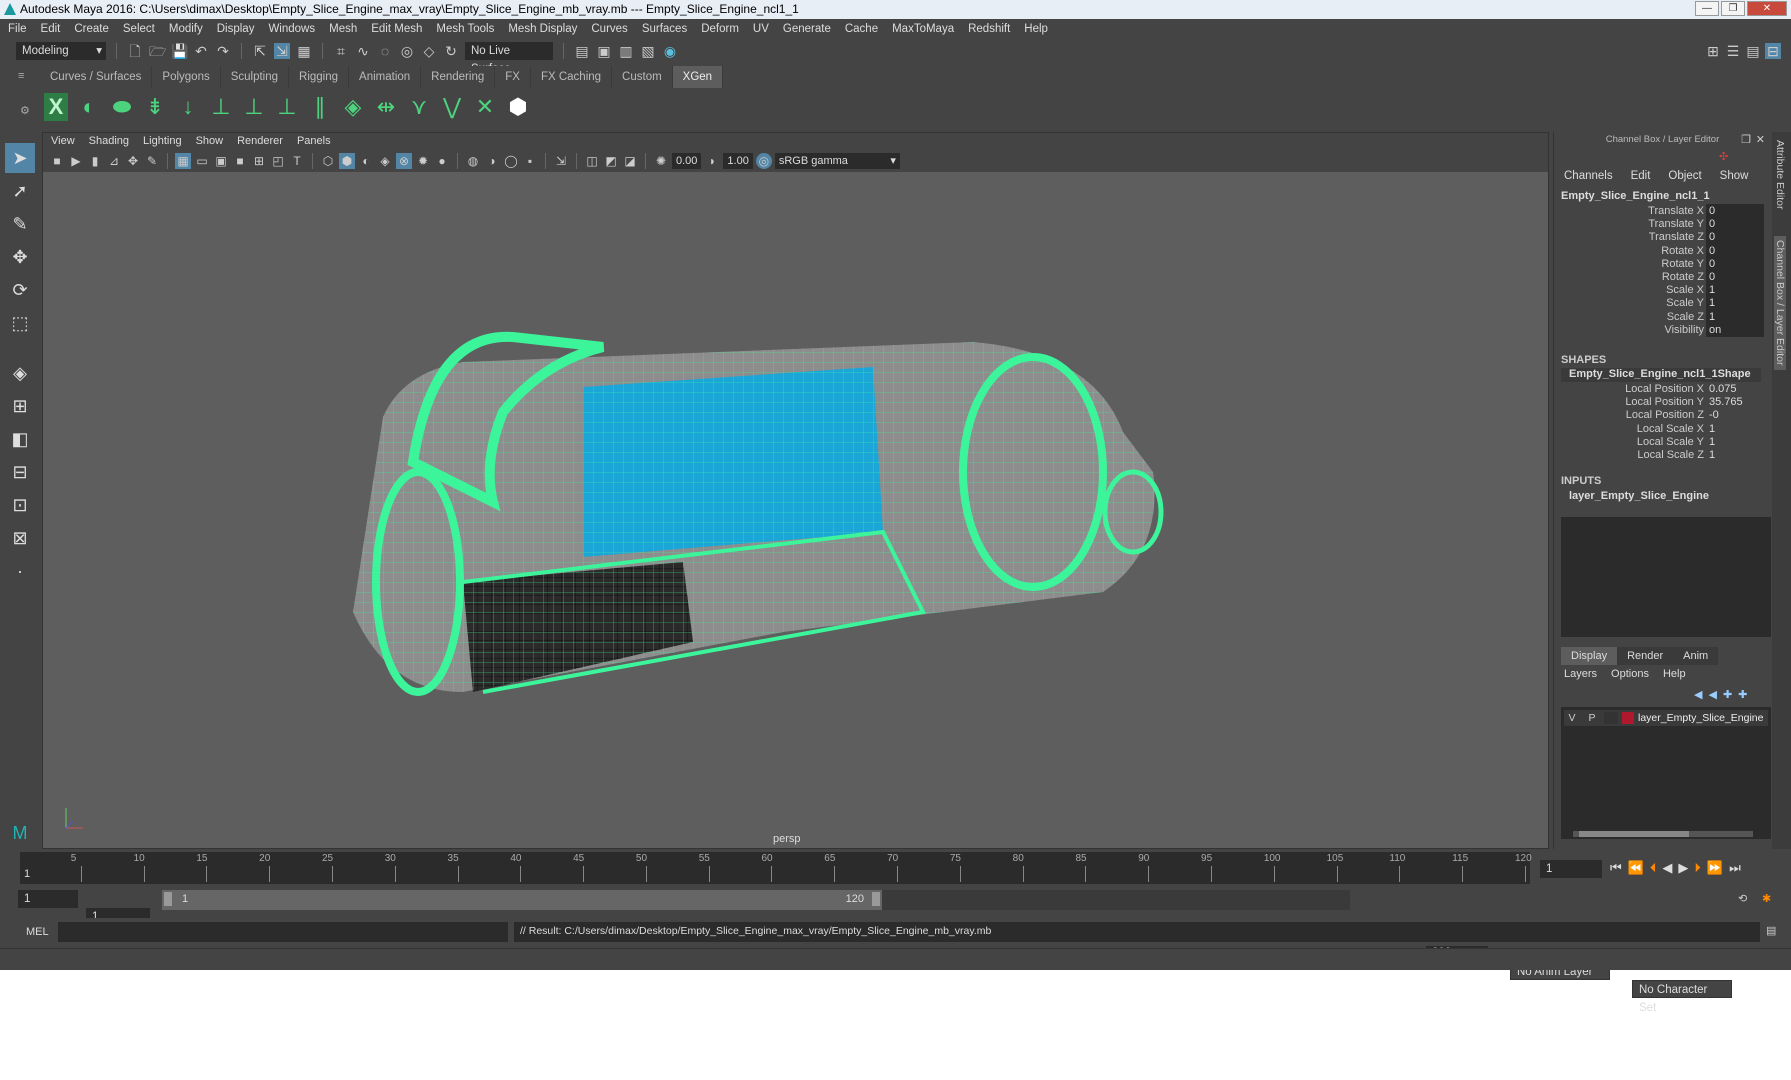 This screenshot has height=1080, width=1791. I want to click on xray-icon: ⊗, so click(404, 161).